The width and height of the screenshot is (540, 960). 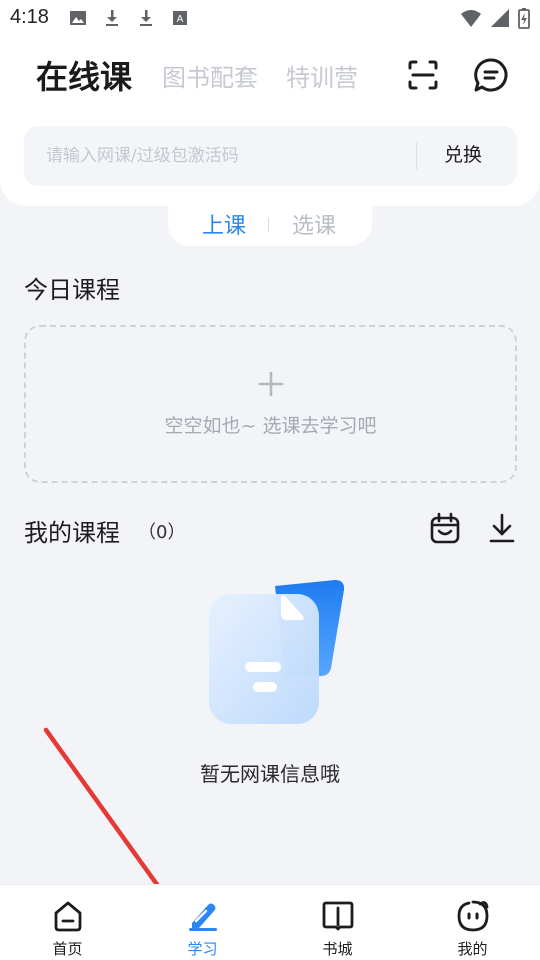 I want to click on nav-profile-label: 我的, so click(x=472, y=949).